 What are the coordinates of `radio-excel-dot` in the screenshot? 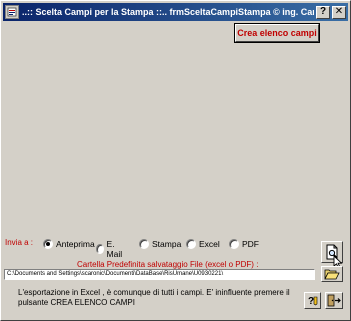 It's located at (191, 244).